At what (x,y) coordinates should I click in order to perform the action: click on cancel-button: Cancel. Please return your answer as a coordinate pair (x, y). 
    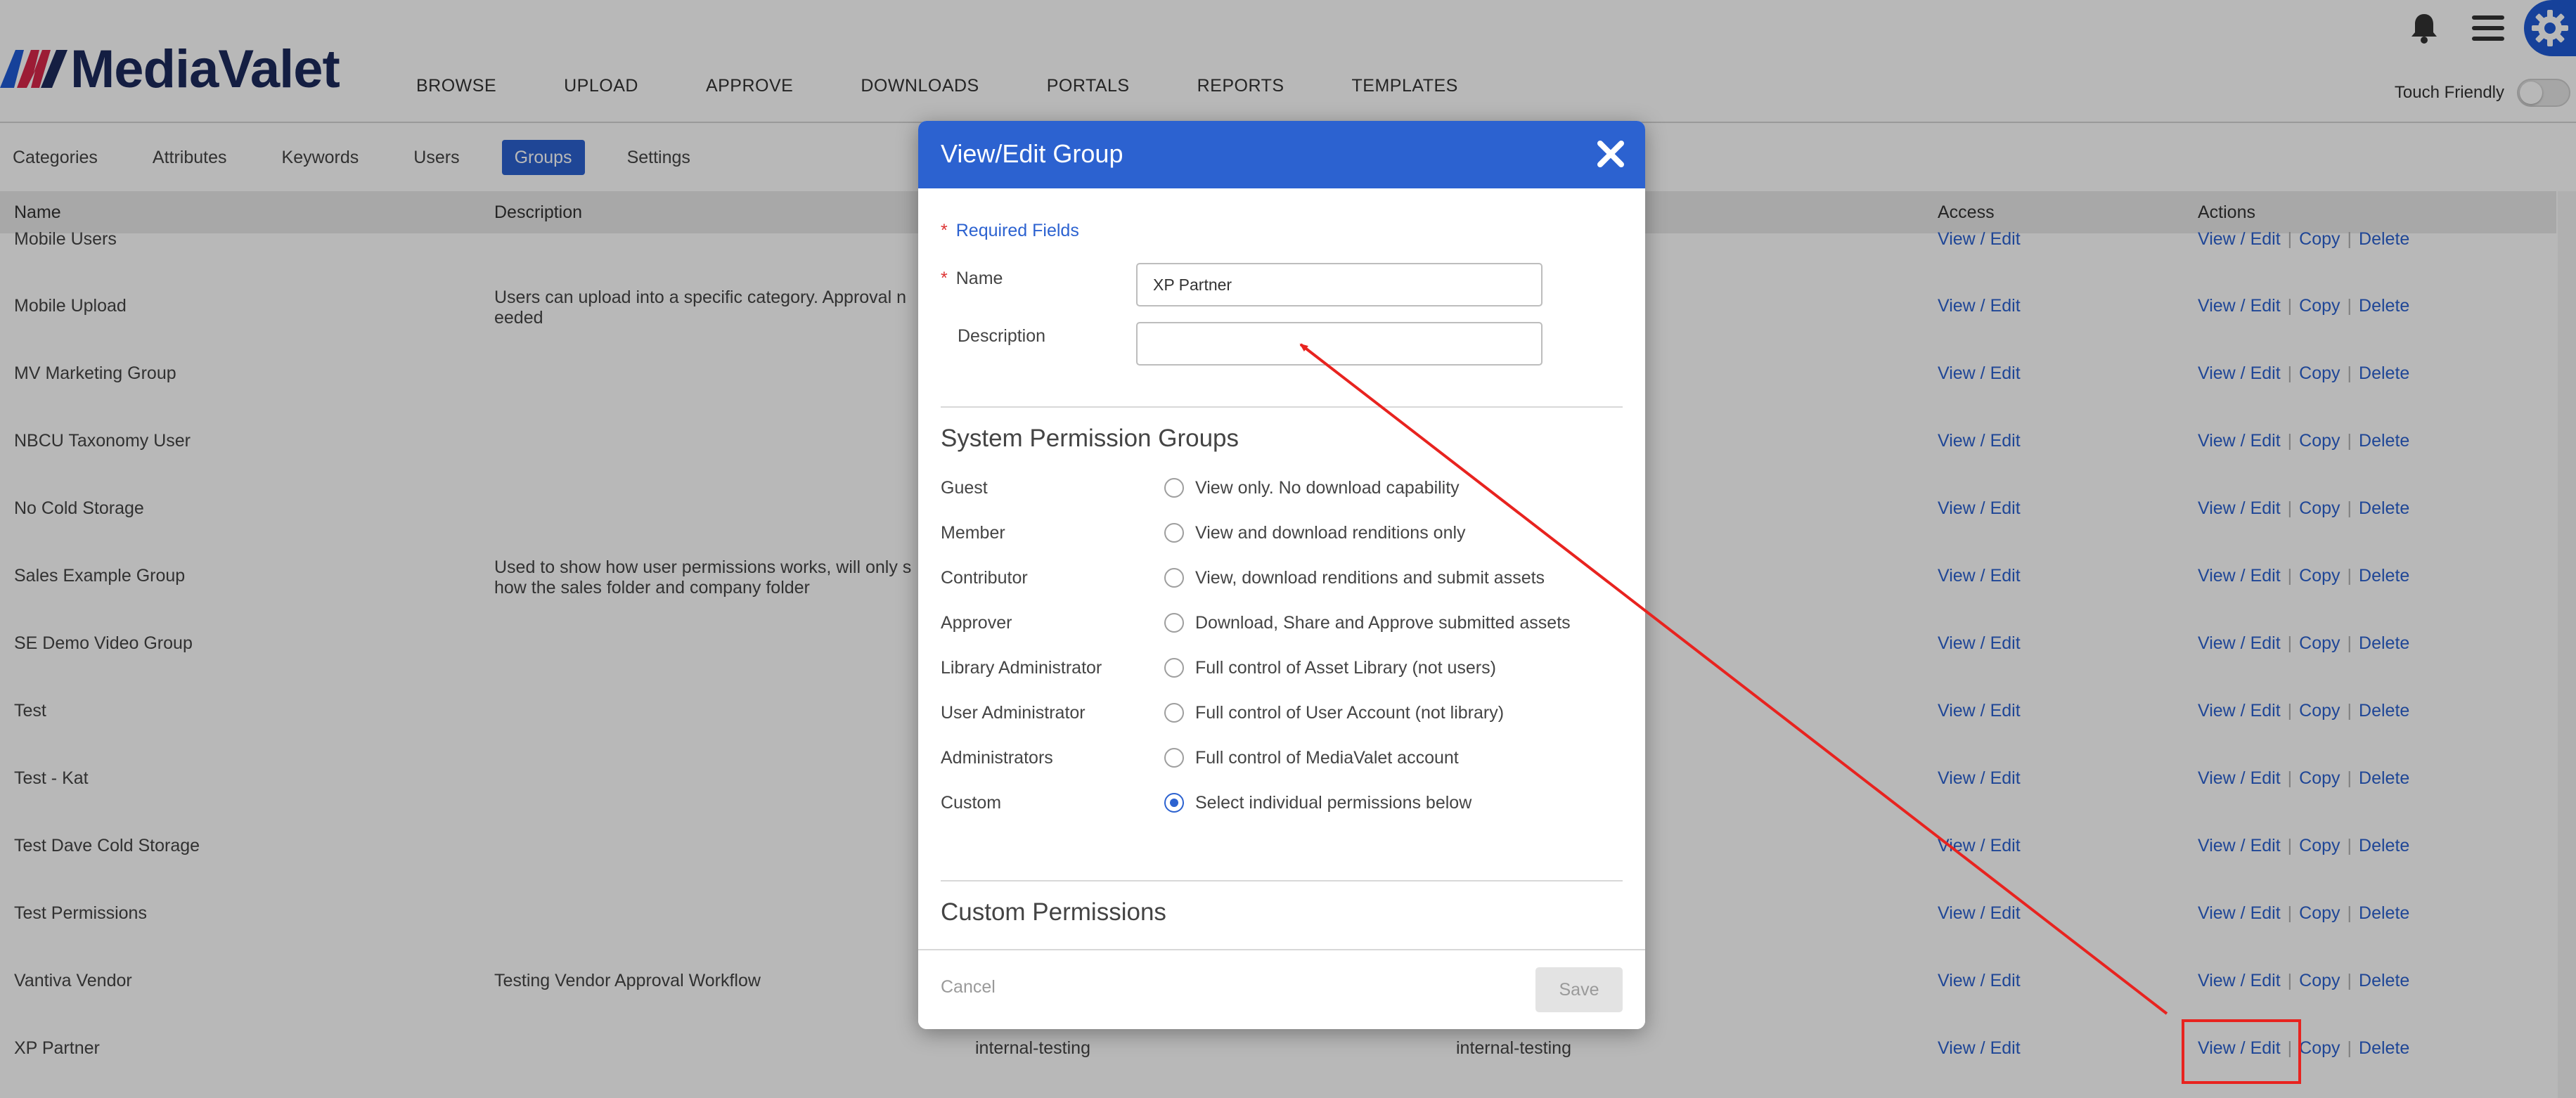
    Looking at the image, I should click on (968, 987).